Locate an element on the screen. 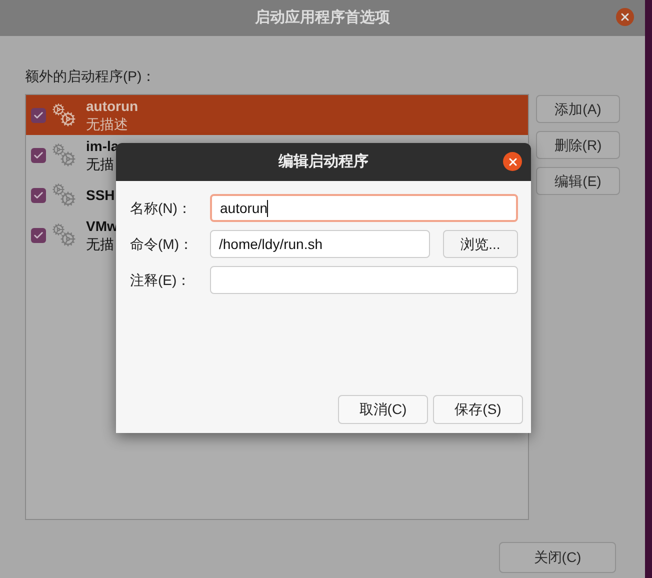 This screenshot has height=578, width=652. field-label: 名称(N)： is located at coordinates (161, 208).